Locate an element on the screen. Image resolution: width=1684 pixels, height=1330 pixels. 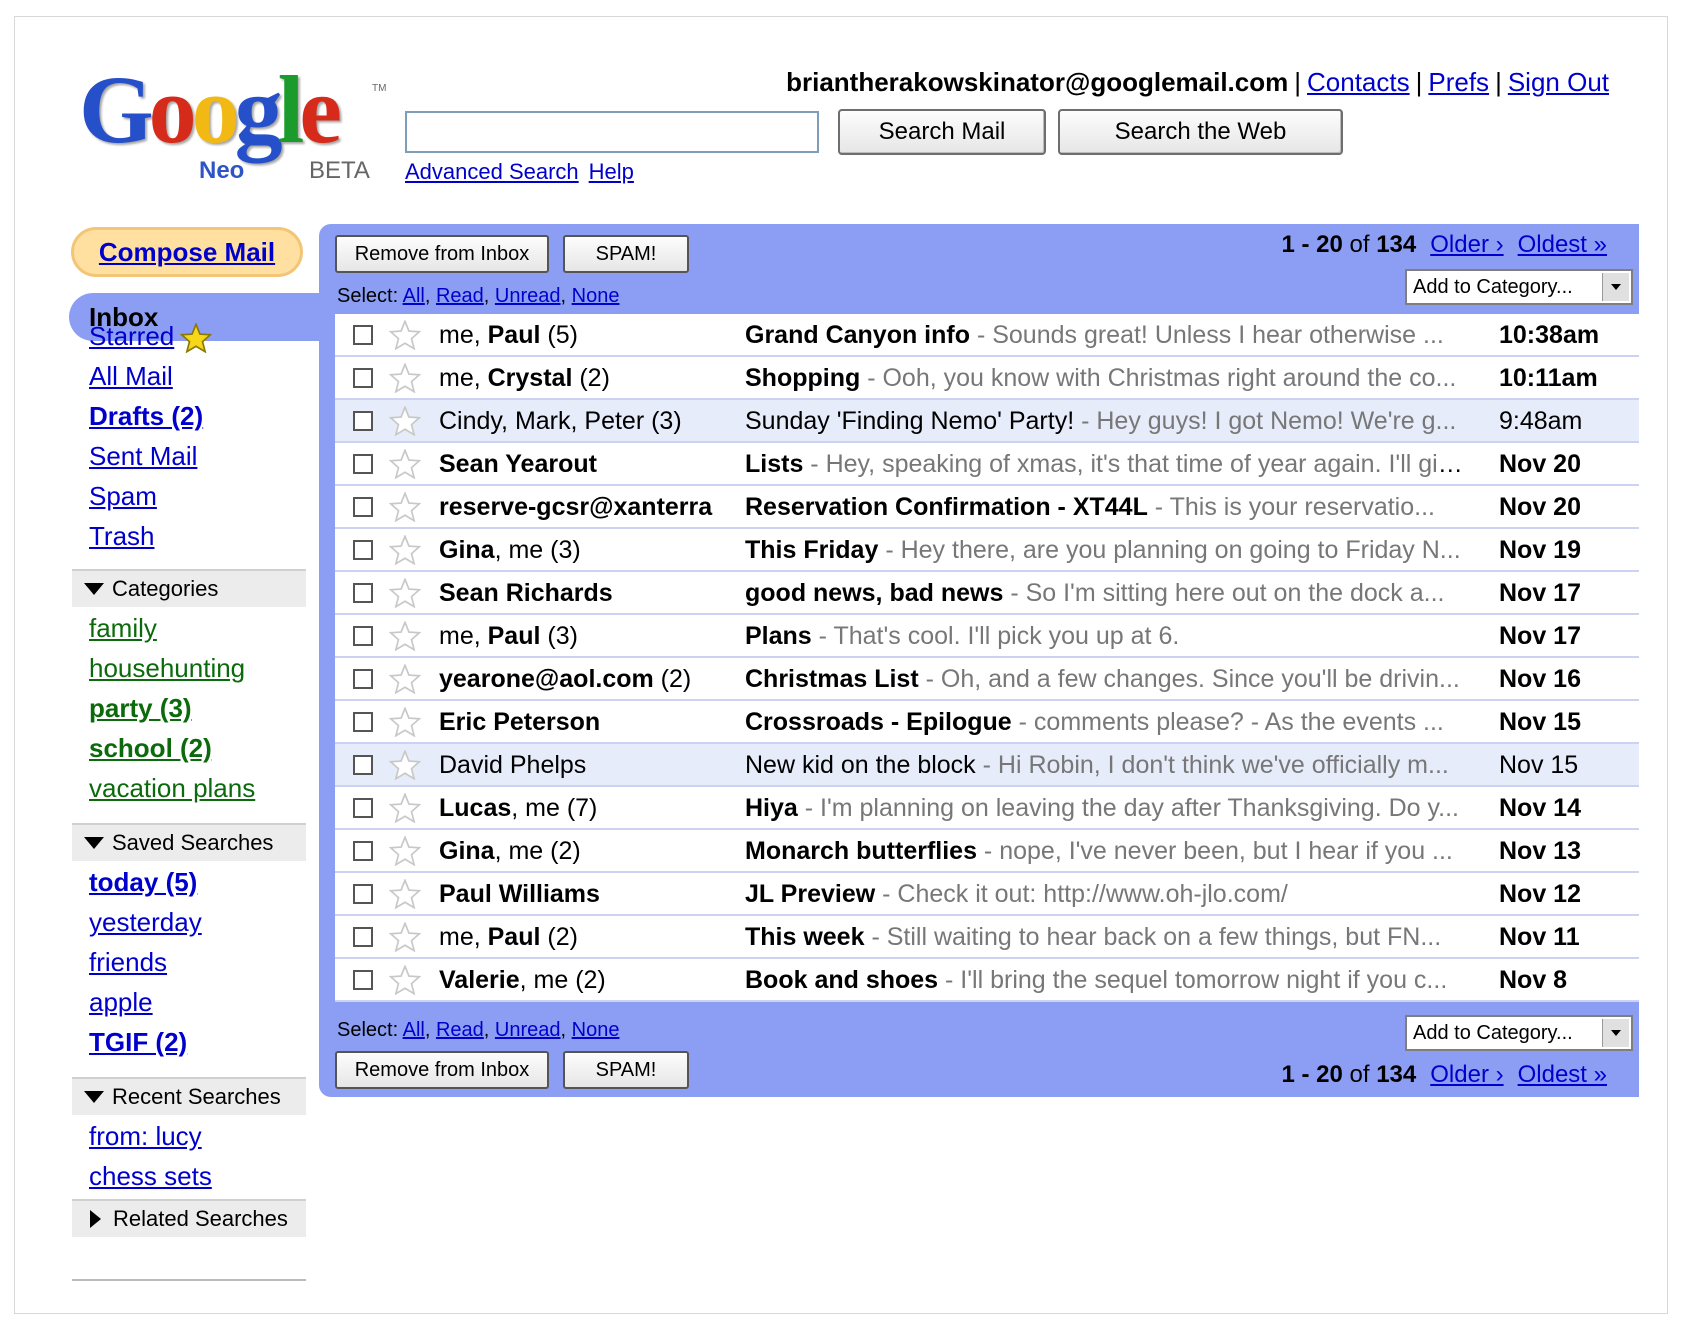
saved-search-today: today (5) is located at coordinates (143, 882).